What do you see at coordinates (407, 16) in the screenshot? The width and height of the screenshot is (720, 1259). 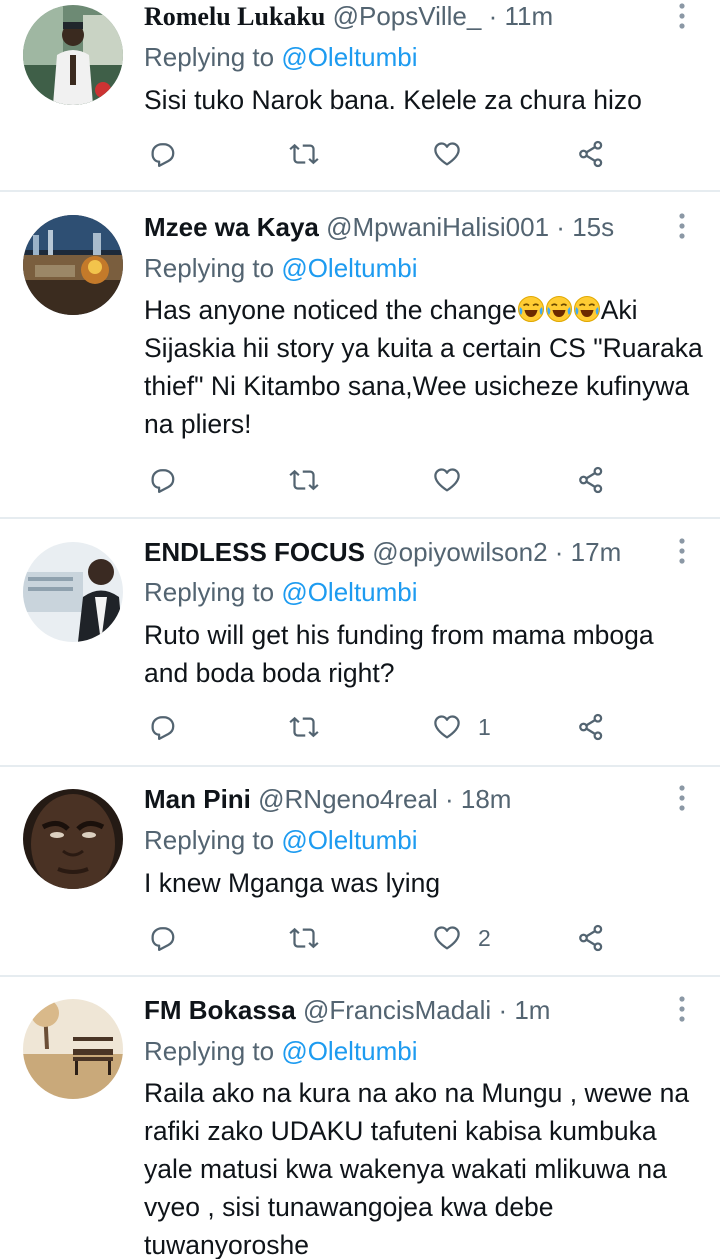 I see `user-handle: @PopsVille_` at bounding box center [407, 16].